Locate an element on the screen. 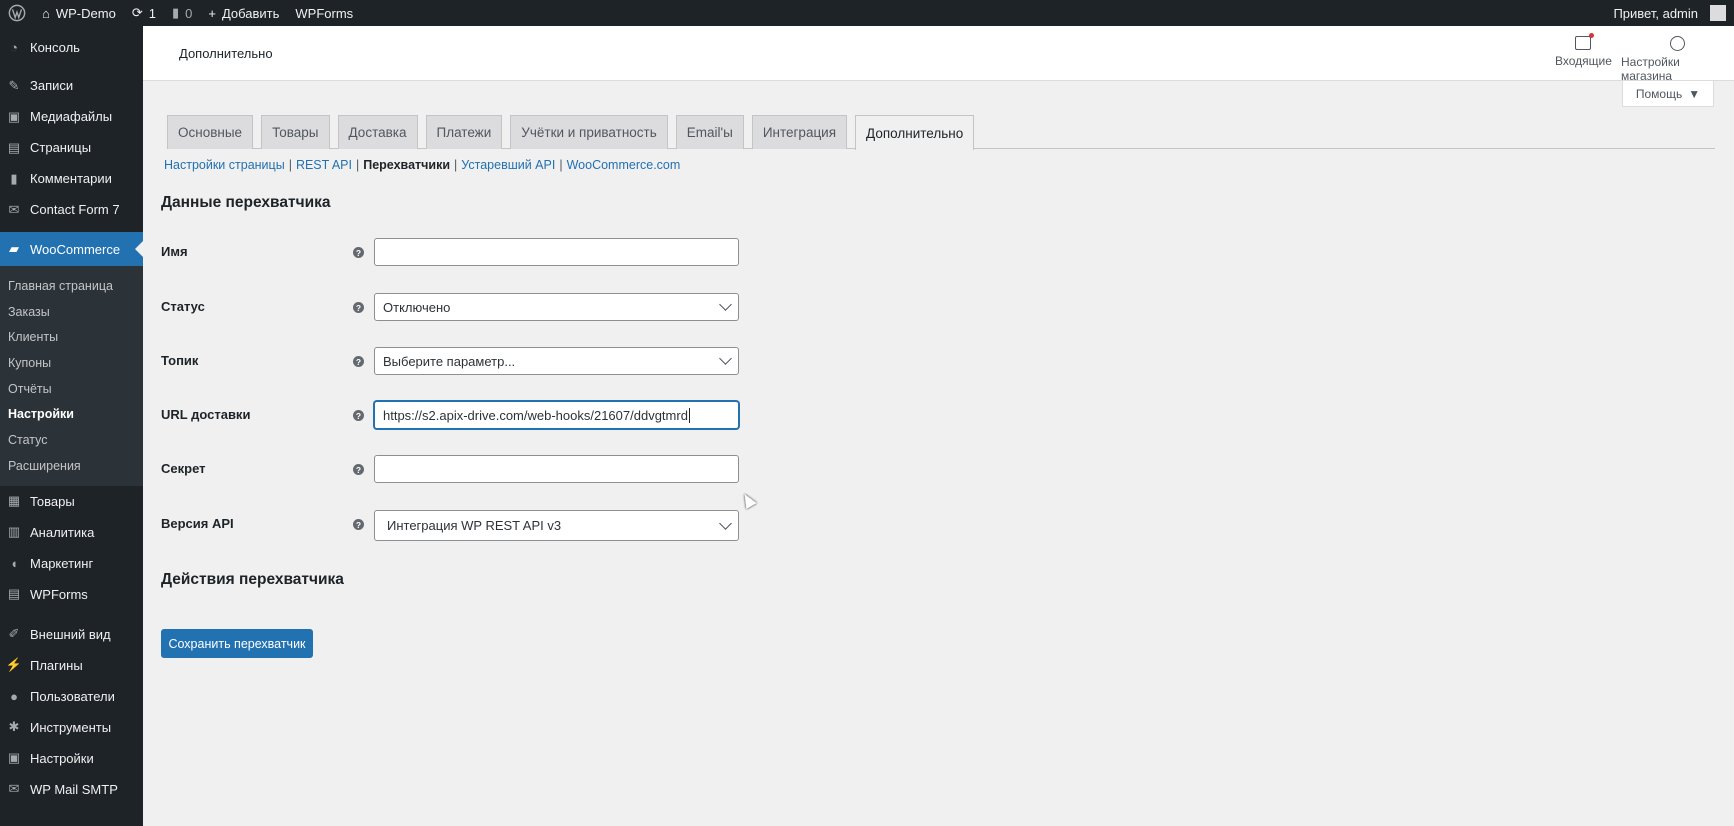 The width and height of the screenshot is (1734, 826). submenu-coupons: Купоны is located at coordinates (71, 363).